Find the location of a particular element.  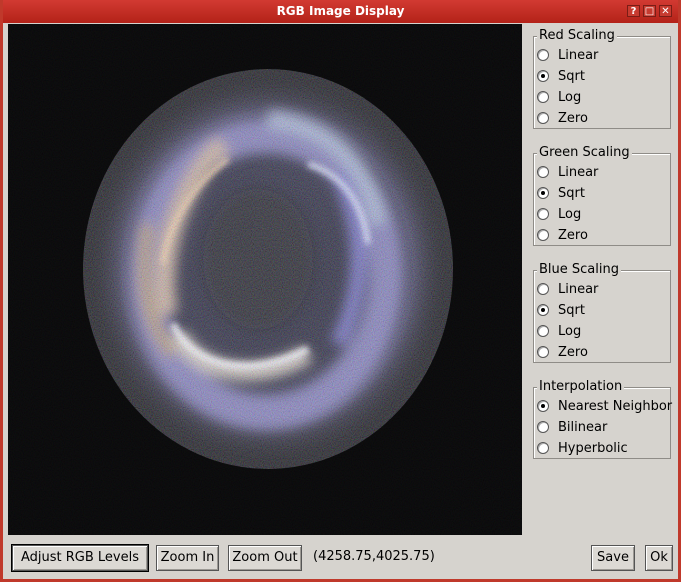

red-scaling-group: Red Scaling Linear Sqrt Log Zero is located at coordinates (602, 78).